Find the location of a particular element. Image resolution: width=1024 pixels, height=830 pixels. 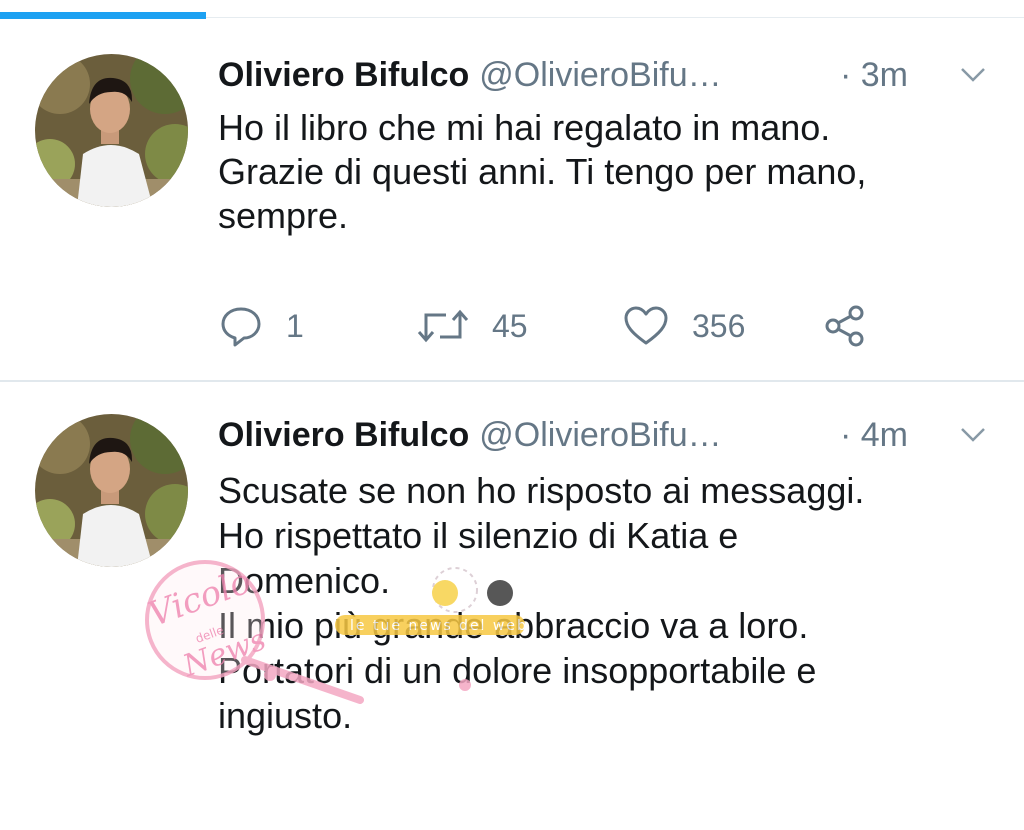

share-button is located at coordinates (845, 326).